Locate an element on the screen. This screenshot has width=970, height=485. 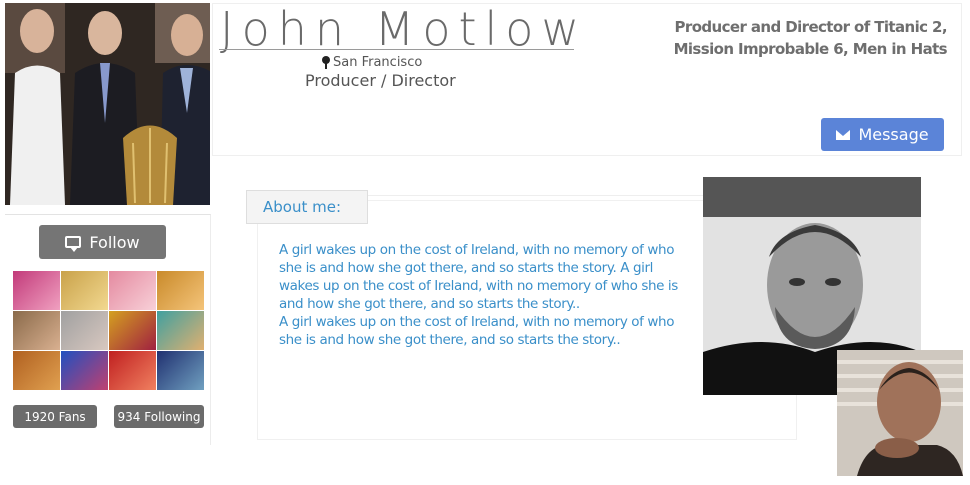
secondary-photo is located at coordinates (900, 413).